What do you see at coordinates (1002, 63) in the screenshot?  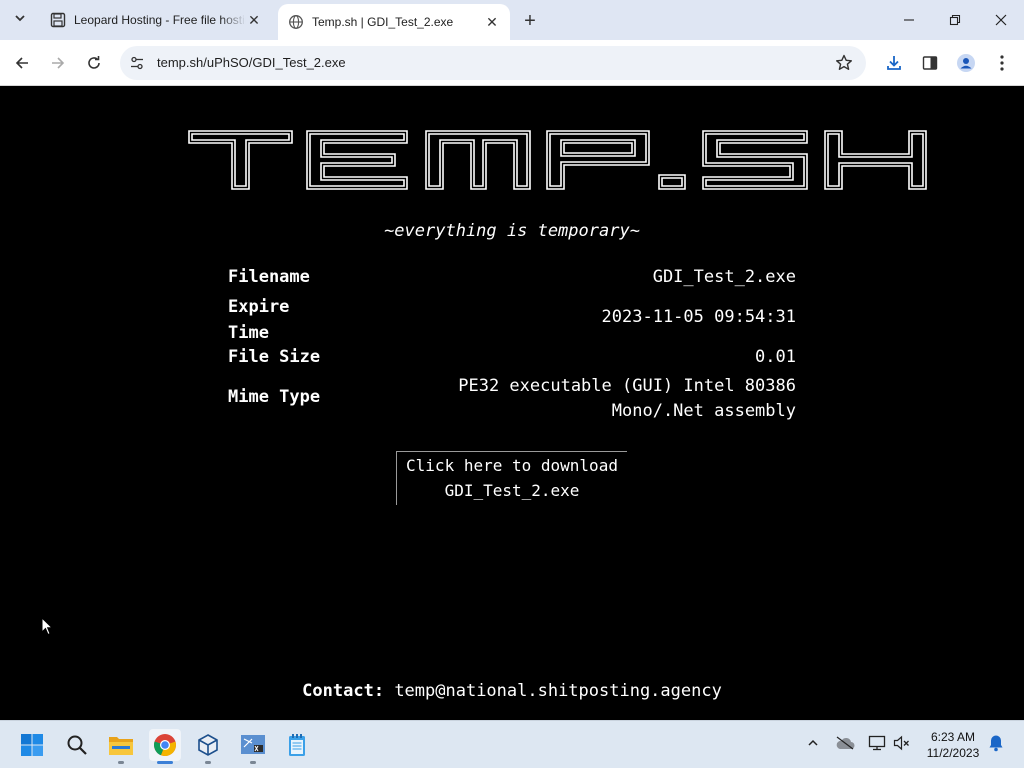 I see `more-menu-icon` at bounding box center [1002, 63].